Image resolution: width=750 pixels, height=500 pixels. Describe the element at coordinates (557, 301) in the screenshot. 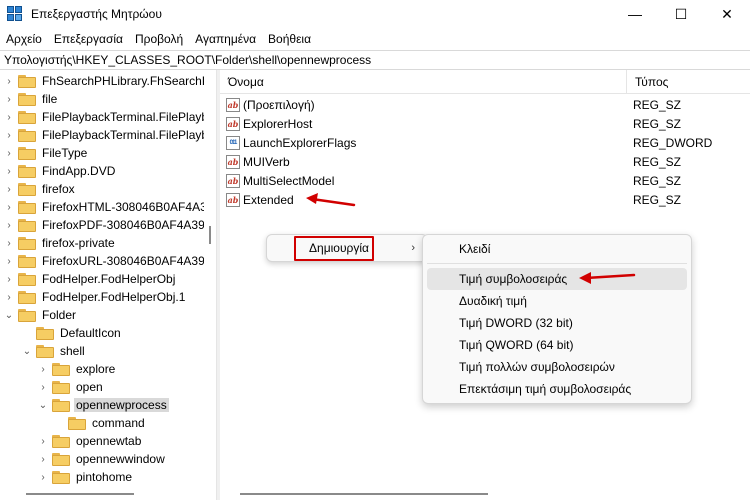

I see `submenu-binary-value: Δυαδική τιμή` at that location.